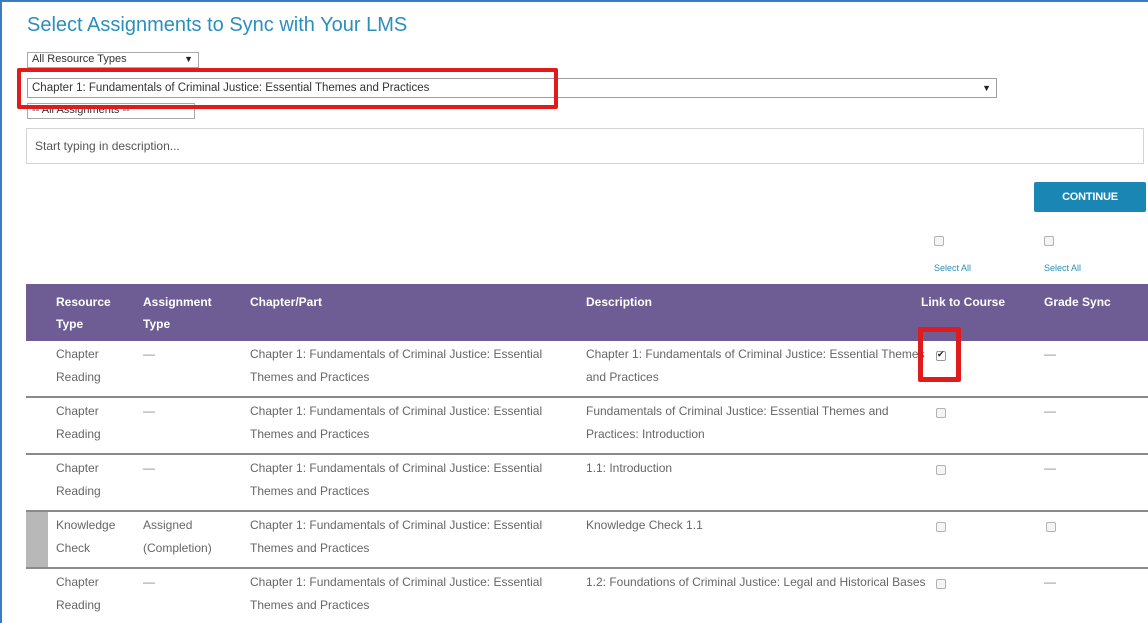  Describe the element at coordinates (619, 302) in the screenshot. I see `column-header-description: Description` at that location.